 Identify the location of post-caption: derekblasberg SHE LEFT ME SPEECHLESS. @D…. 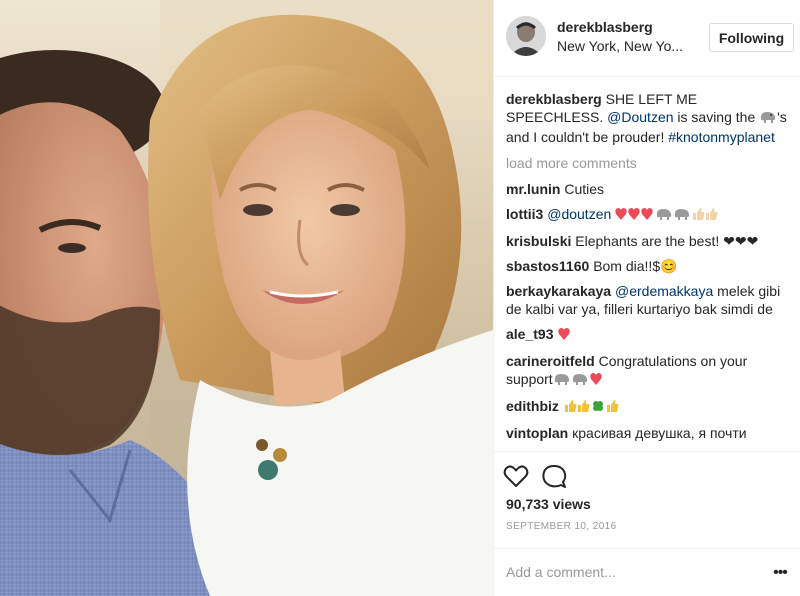
(647, 118).